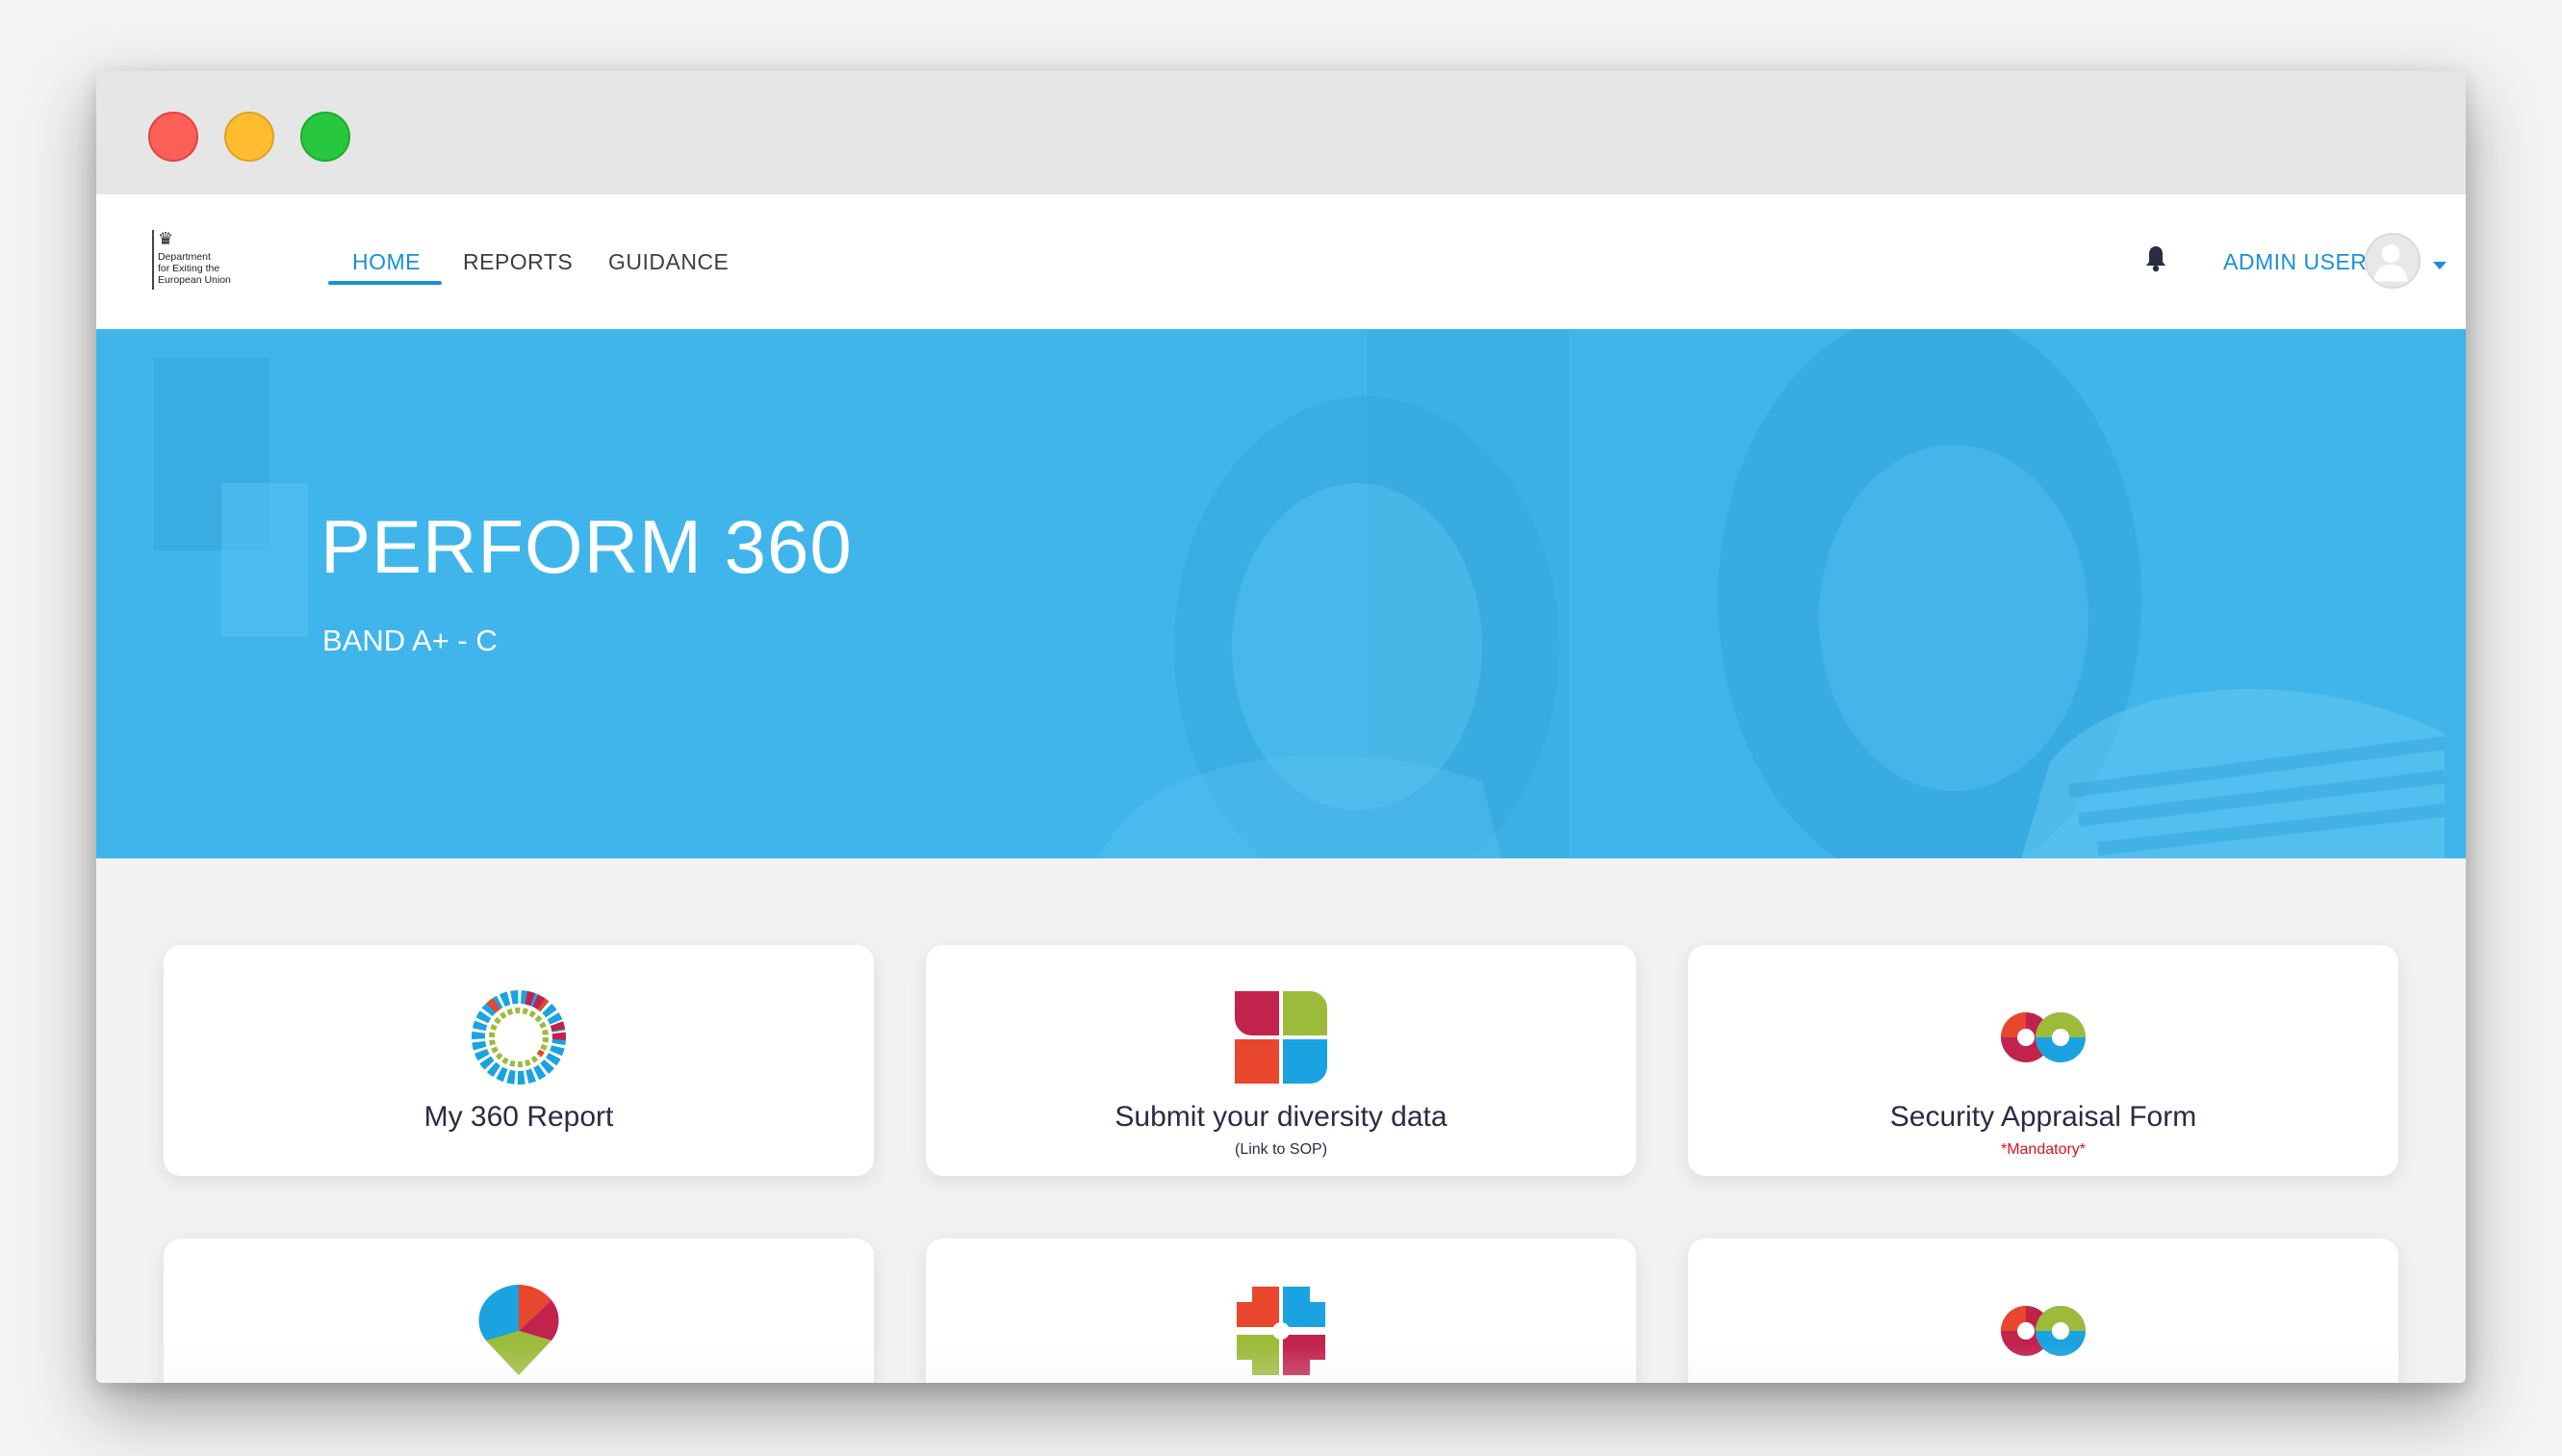 The height and width of the screenshot is (1456, 2562). What do you see at coordinates (587, 546) in the screenshot?
I see `page-title: PERFORM 360` at bounding box center [587, 546].